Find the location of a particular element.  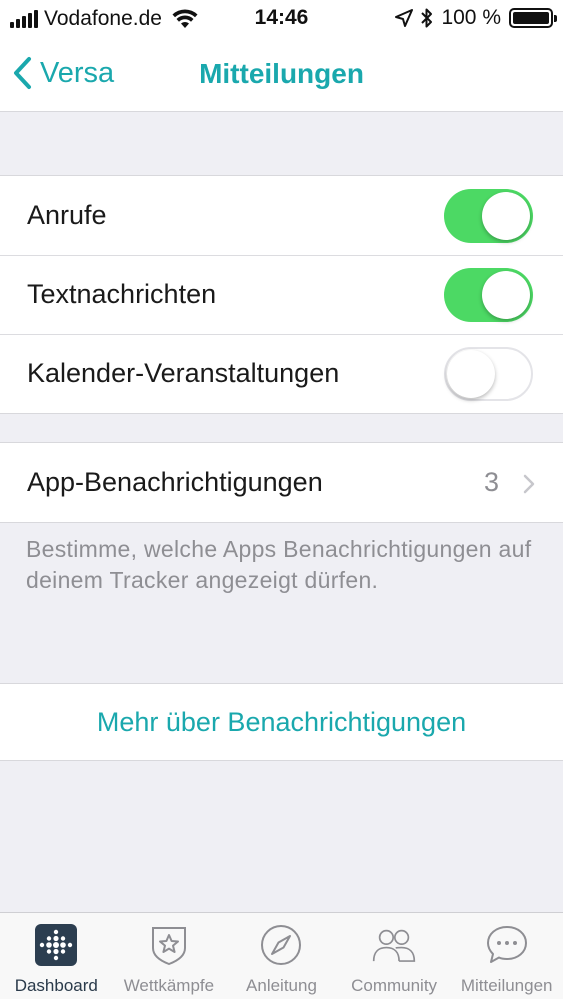

dashboard-icon is located at coordinates (56, 945).